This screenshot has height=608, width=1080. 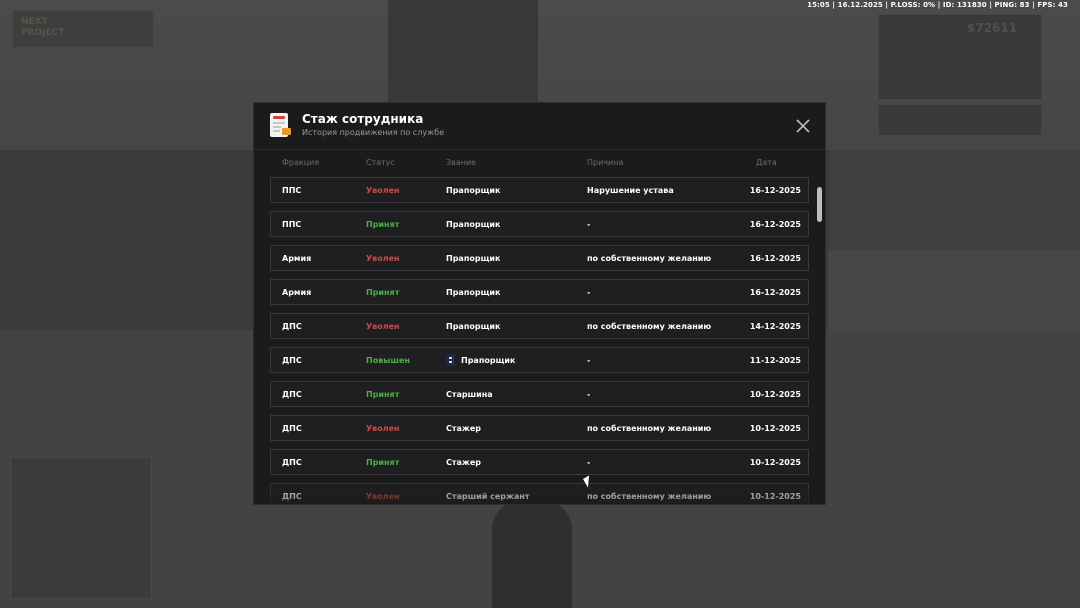 What do you see at coordinates (539, 394) in the screenshot?
I see `table-row: ДПС Принят Старшина - 10-12-2025` at bounding box center [539, 394].